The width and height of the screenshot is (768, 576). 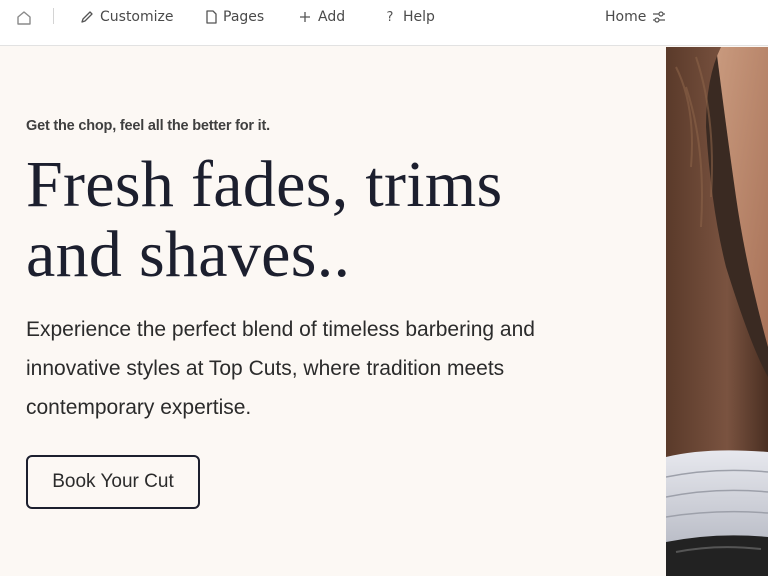 I want to click on customize-button: Customize, so click(x=127, y=17).